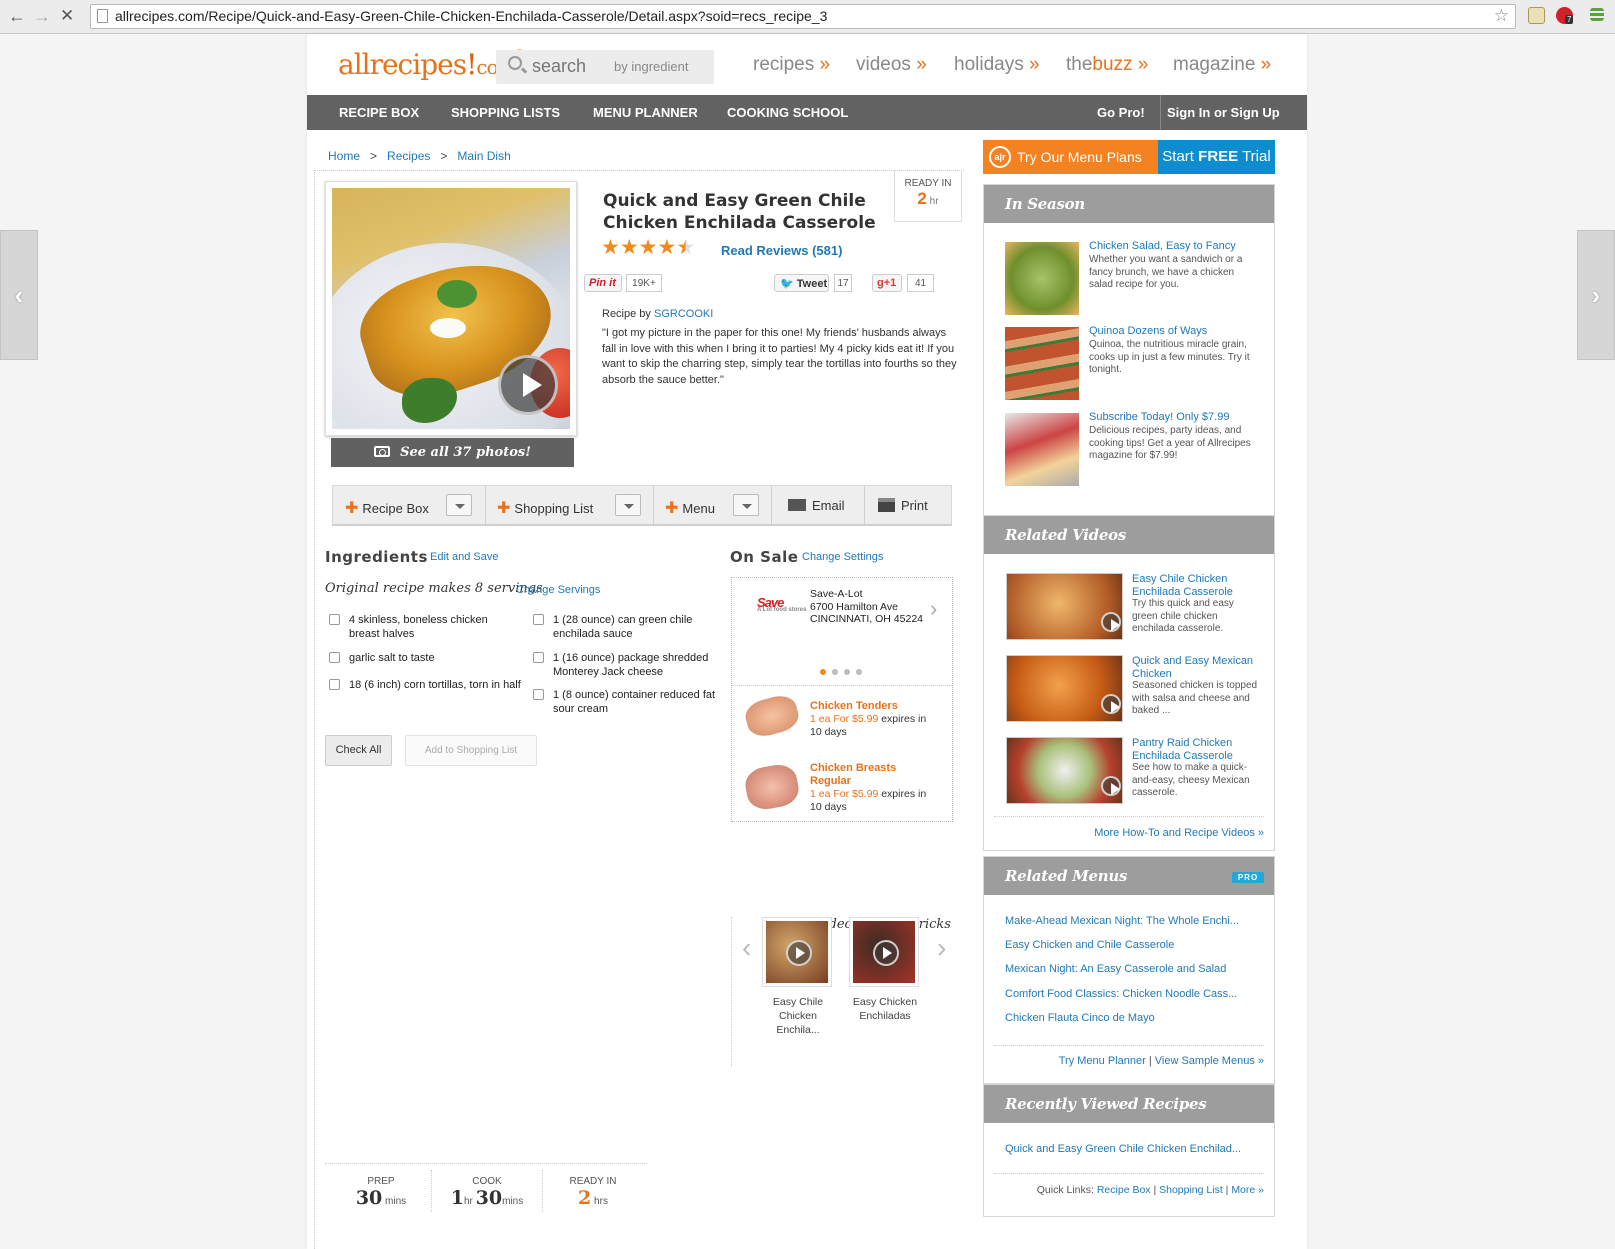 The image size is (1615, 1249). Describe the element at coordinates (1565, 15) in the screenshot. I see `extension-adblock-icon: 7` at that location.